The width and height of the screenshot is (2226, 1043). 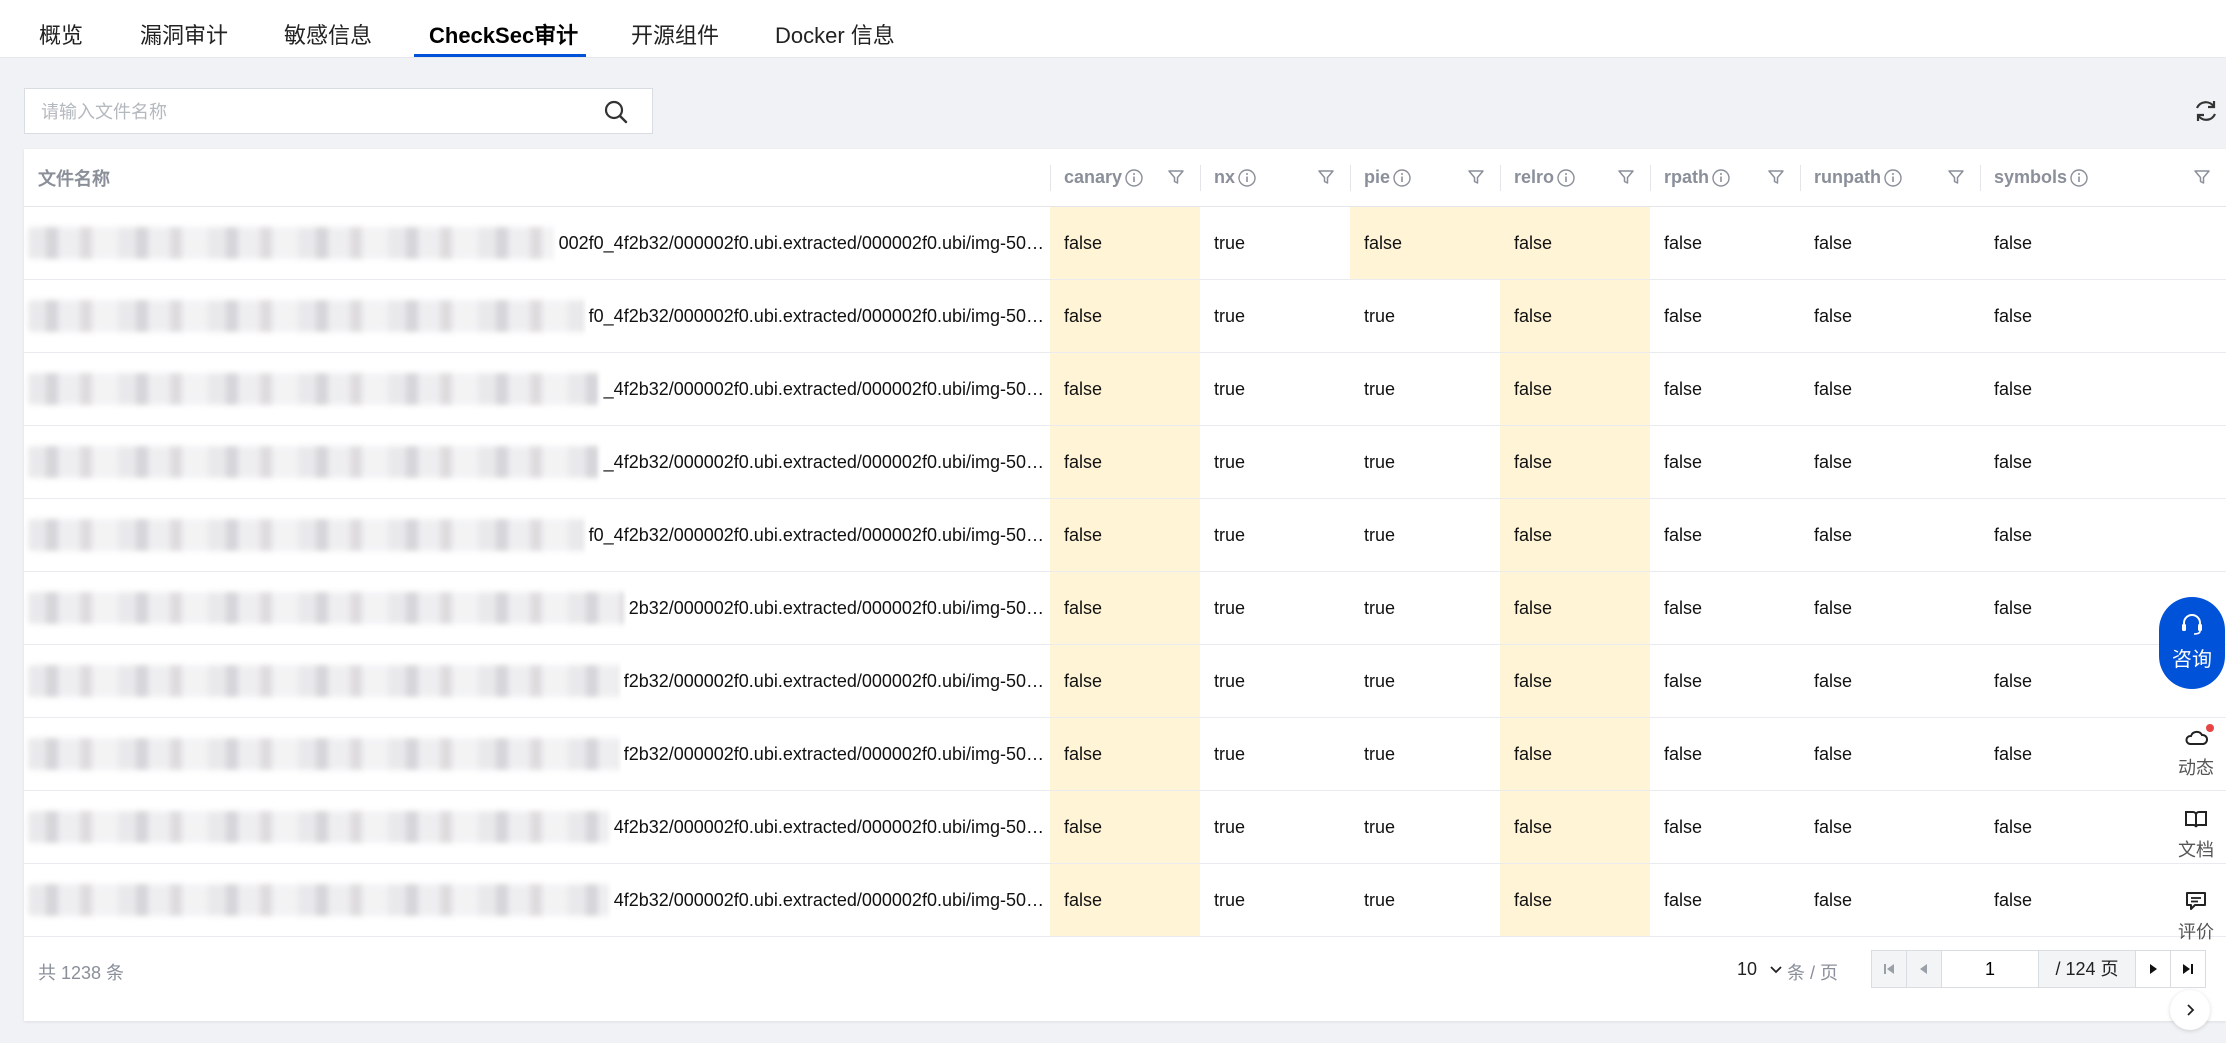 I want to click on collapse-toolbar-button, so click(x=2190, y=1010).